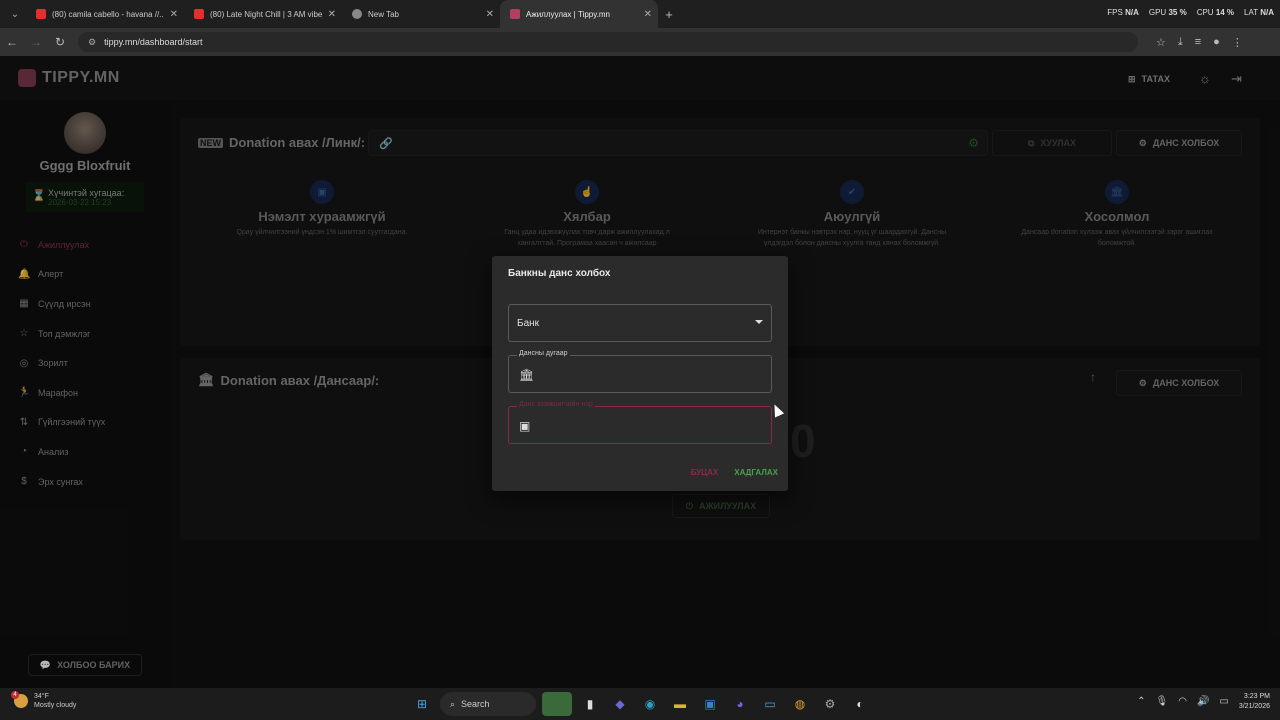 The height and width of the screenshot is (720, 1280). Describe the element at coordinates (1205, 12) in the screenshot. I see `cpu-label: CPU` at that location.